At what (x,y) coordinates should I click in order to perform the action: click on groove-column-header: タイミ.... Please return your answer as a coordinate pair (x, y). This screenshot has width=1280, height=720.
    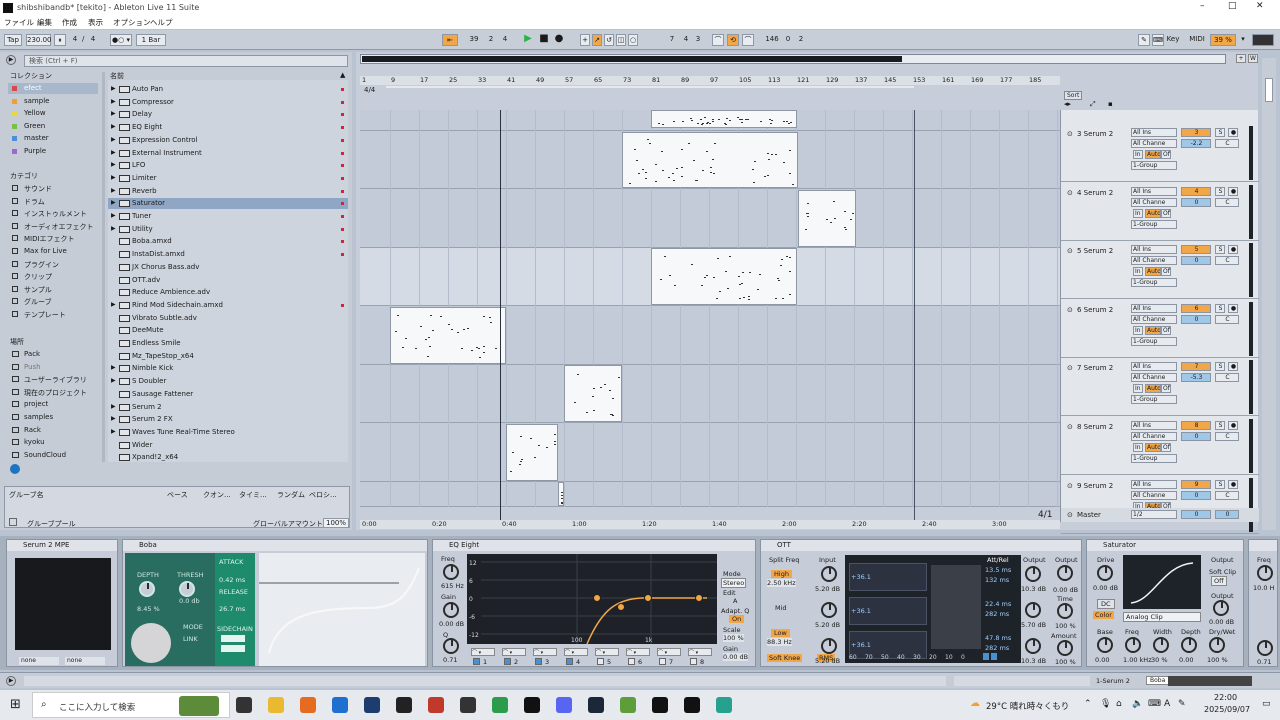
    Looking at the image, I should click on (253, 495).